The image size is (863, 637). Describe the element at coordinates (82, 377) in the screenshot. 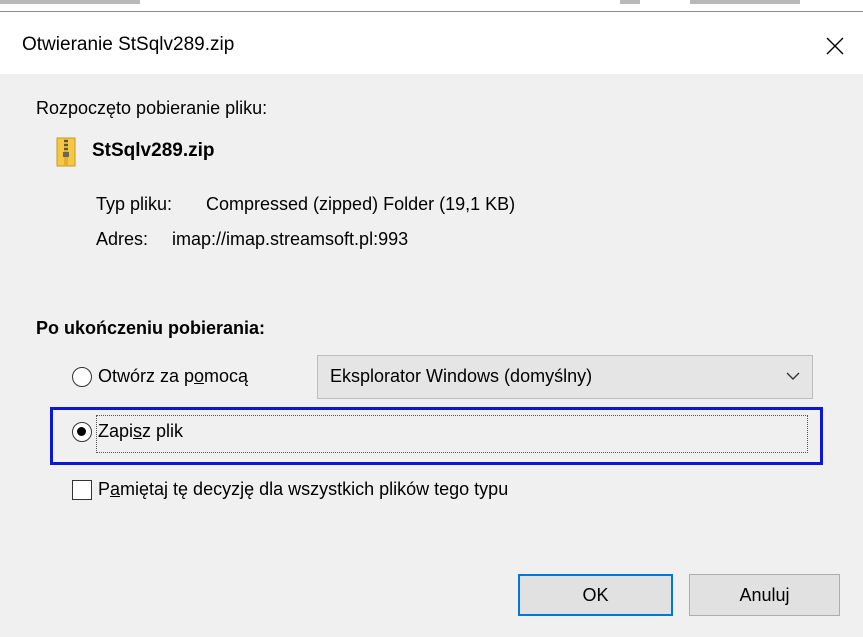

I see `open-with-radio` at that location.